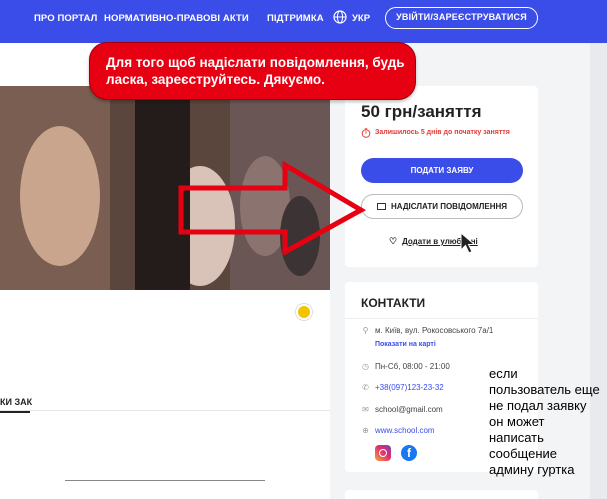 This screenshot has height=499, width=607. Describe the element at coordinates (365, 387) in the screenshot. I see `phone-icon: ✆` at that location.